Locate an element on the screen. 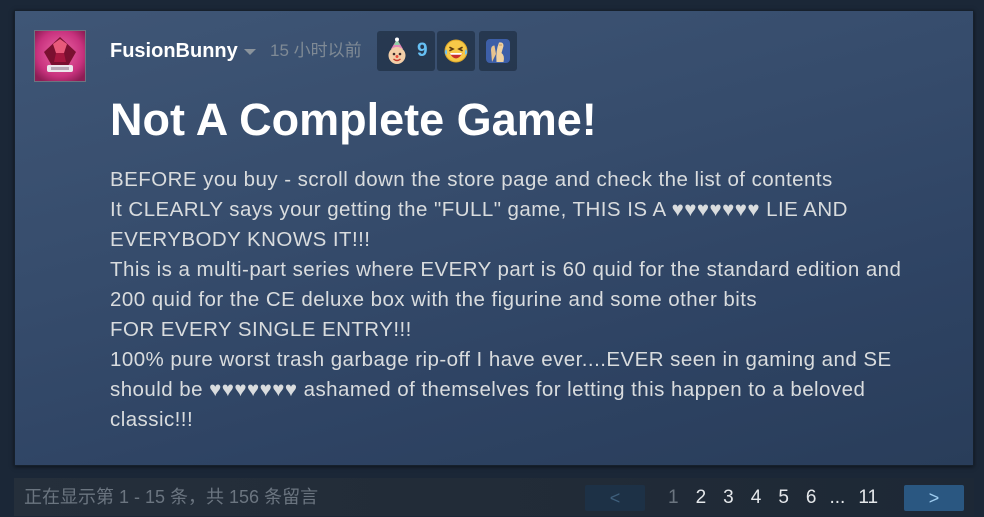 This screenshot has width=984, height=517. page-link-2: 2 is located at coordinates (701, 498).